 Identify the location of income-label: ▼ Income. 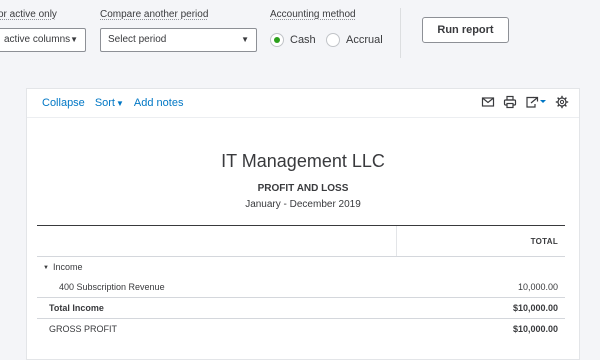
(62, 267).